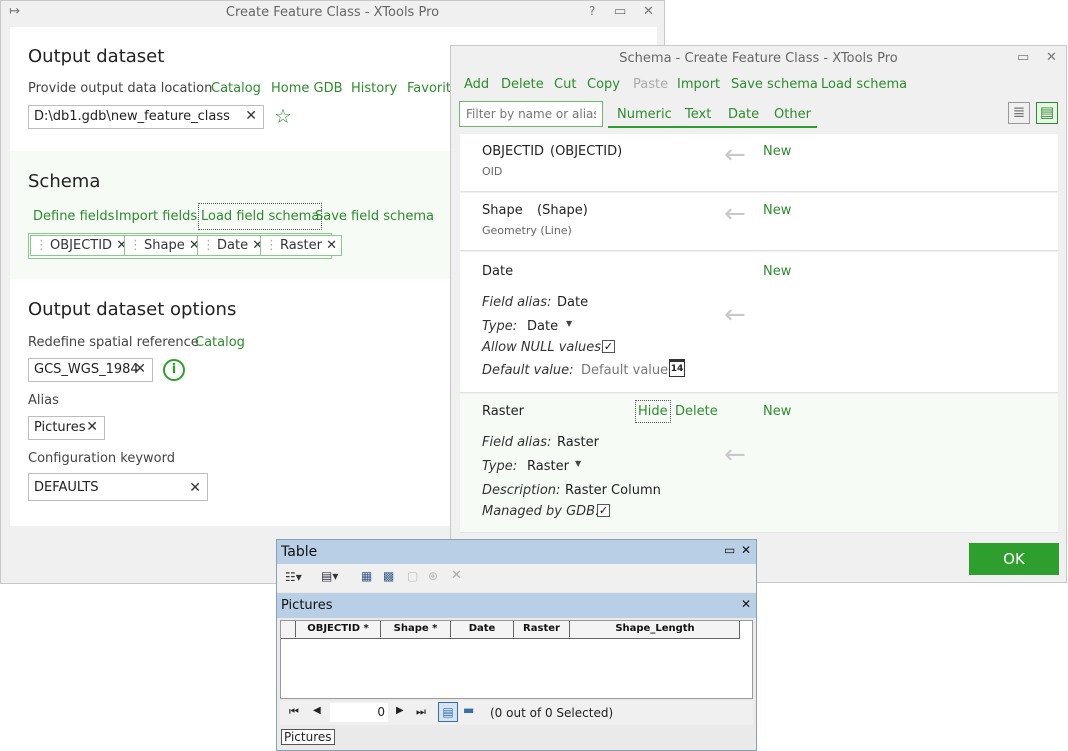  What do you see at coordinates (331, 245) in the screenshot?
I see `remove-chip-icon: ✕` at bounding box center [331, 245].